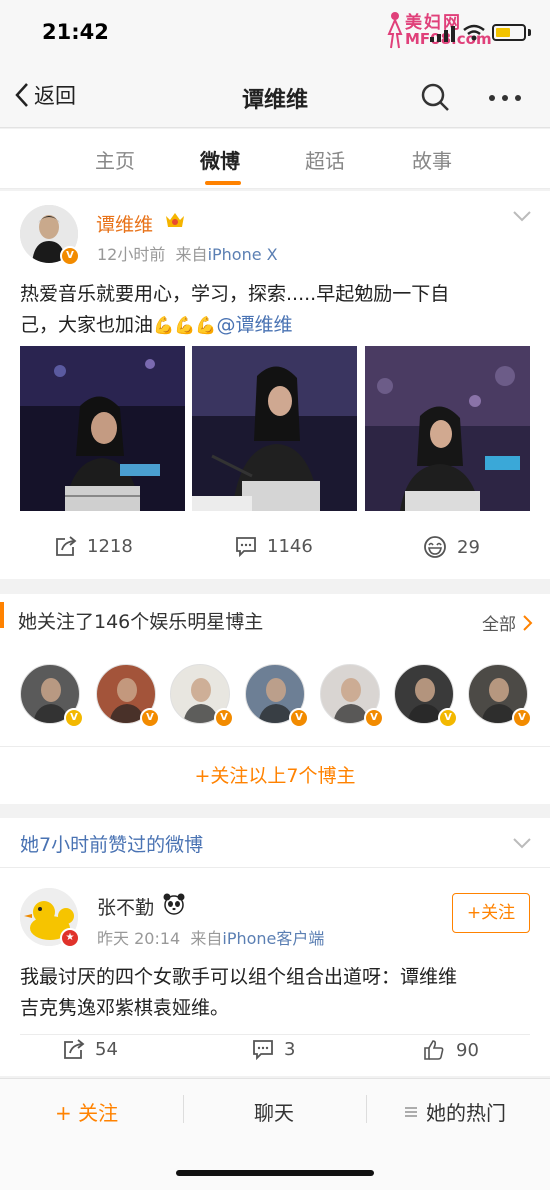 The width and height of the screenshot is (550, 1190). What do you see at coordinates (411, 1111) in the screenshot?
I see `list-icon` at bounding box center [411, 1111].